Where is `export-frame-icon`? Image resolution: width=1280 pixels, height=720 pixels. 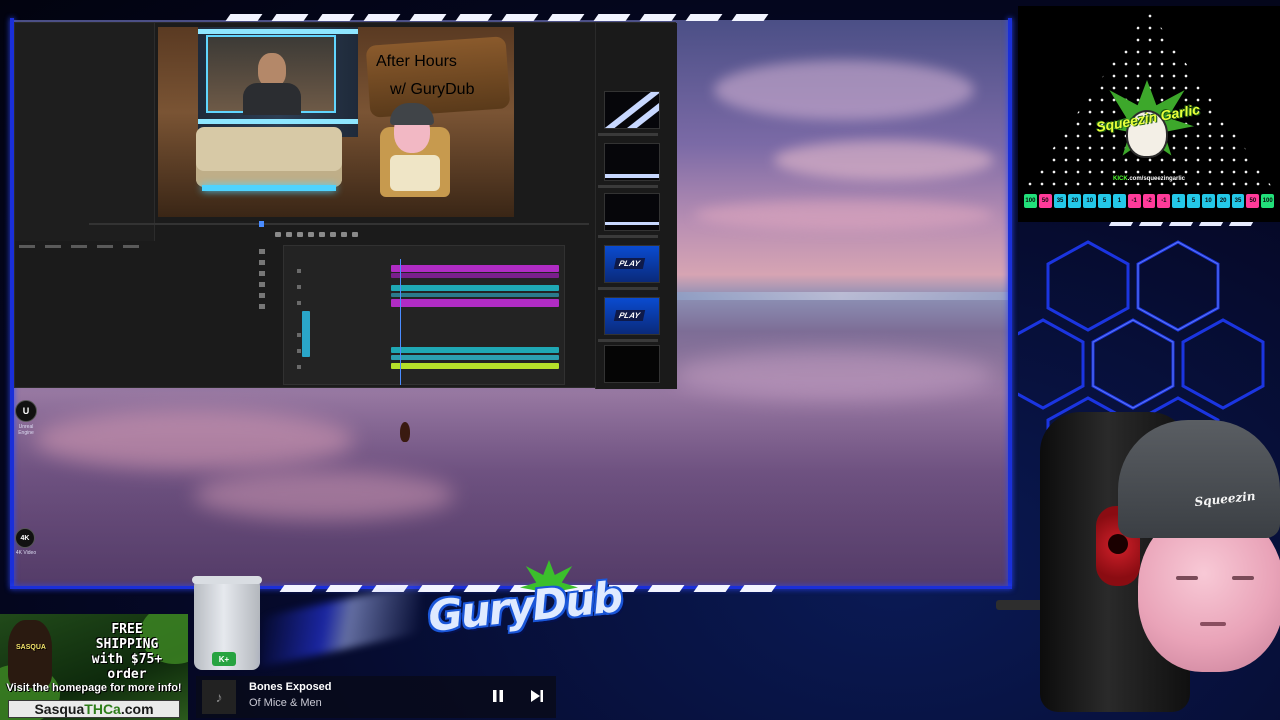
export-frame-icon is located at coordinates (355, 234).